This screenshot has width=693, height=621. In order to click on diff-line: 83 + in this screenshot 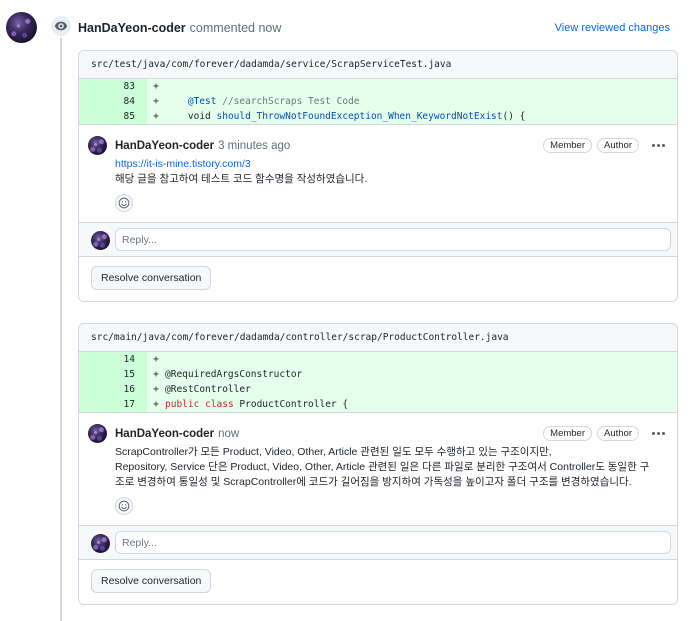, I will do `click(378, 86)`.